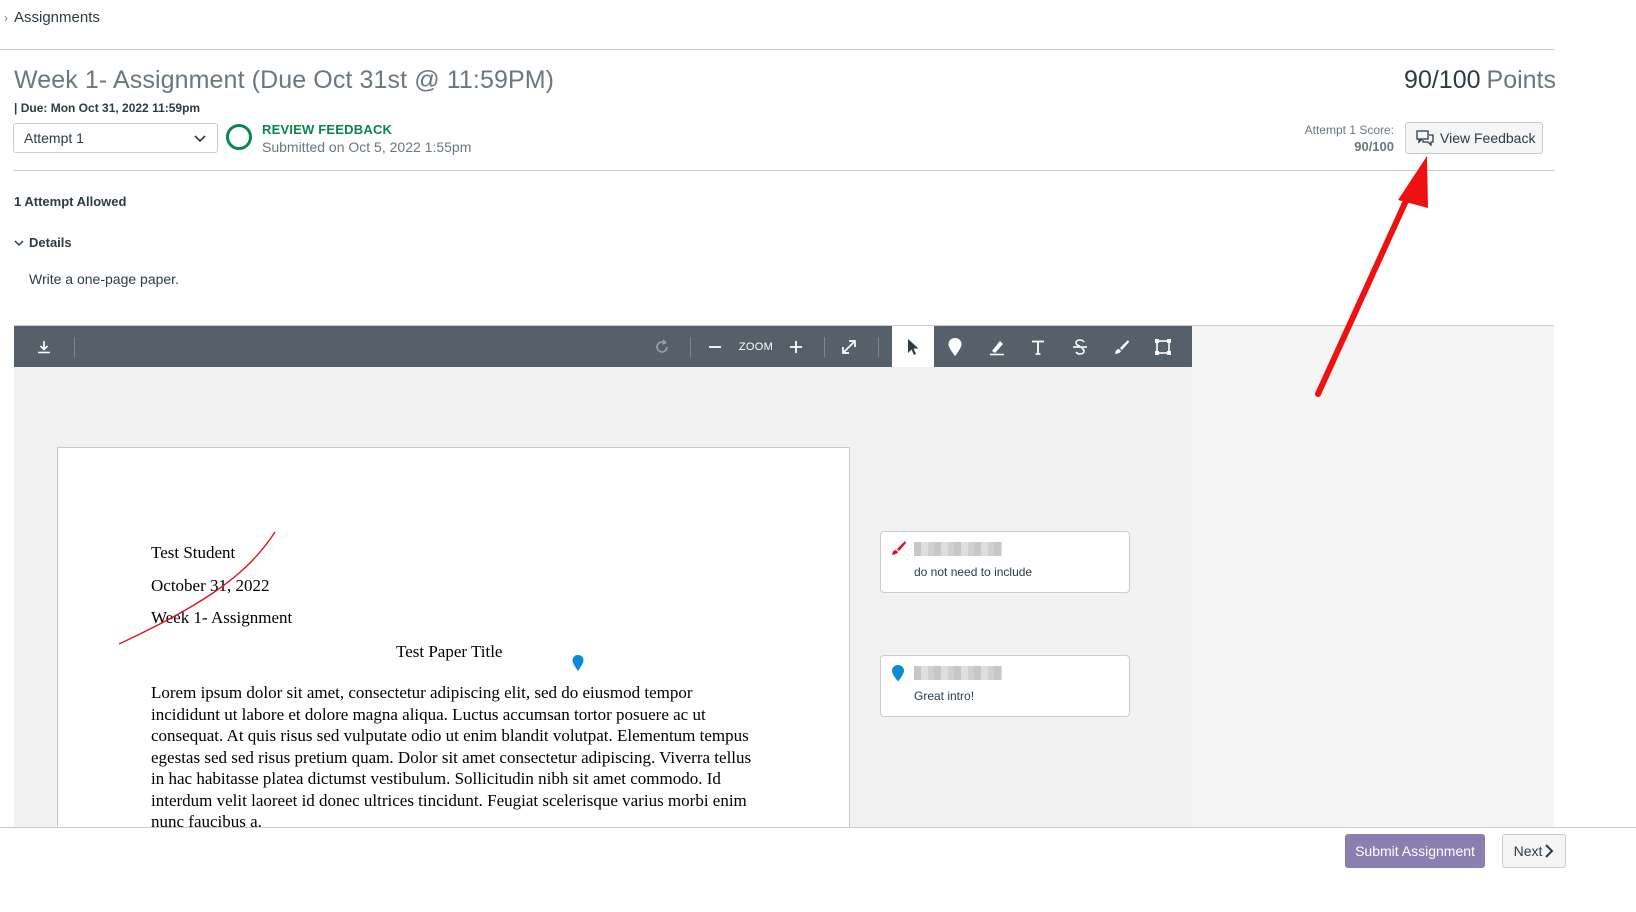 This screenshot has height=912, width=1636. I want to click on text-t-icon, so click(1038, 347).